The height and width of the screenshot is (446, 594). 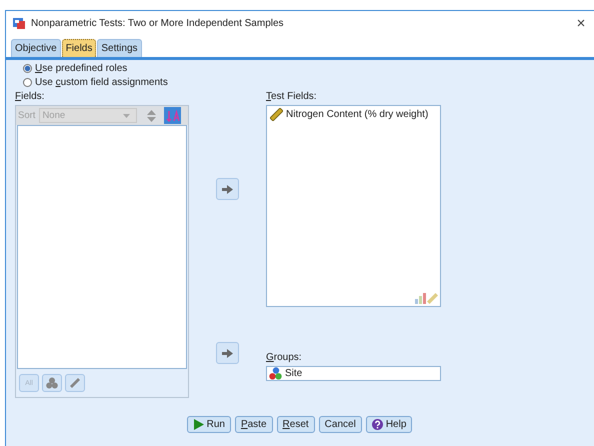 What do you see at coordinates (81, 68) in the screenshot?
I see `radio-label: Use predefined roles` at bounding box center [81, 68].